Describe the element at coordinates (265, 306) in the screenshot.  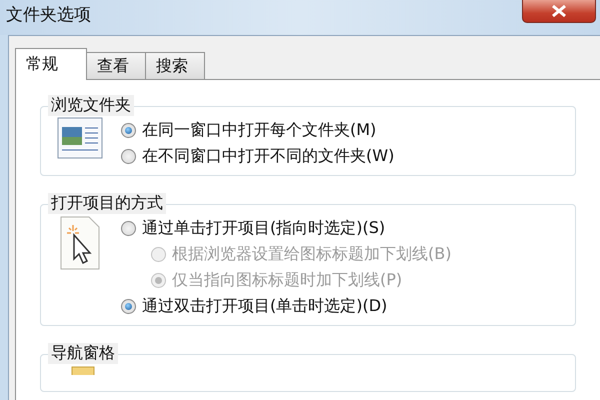
I see `radio-label: 通过双击打开项目(单击时选定)(D)` at that location.